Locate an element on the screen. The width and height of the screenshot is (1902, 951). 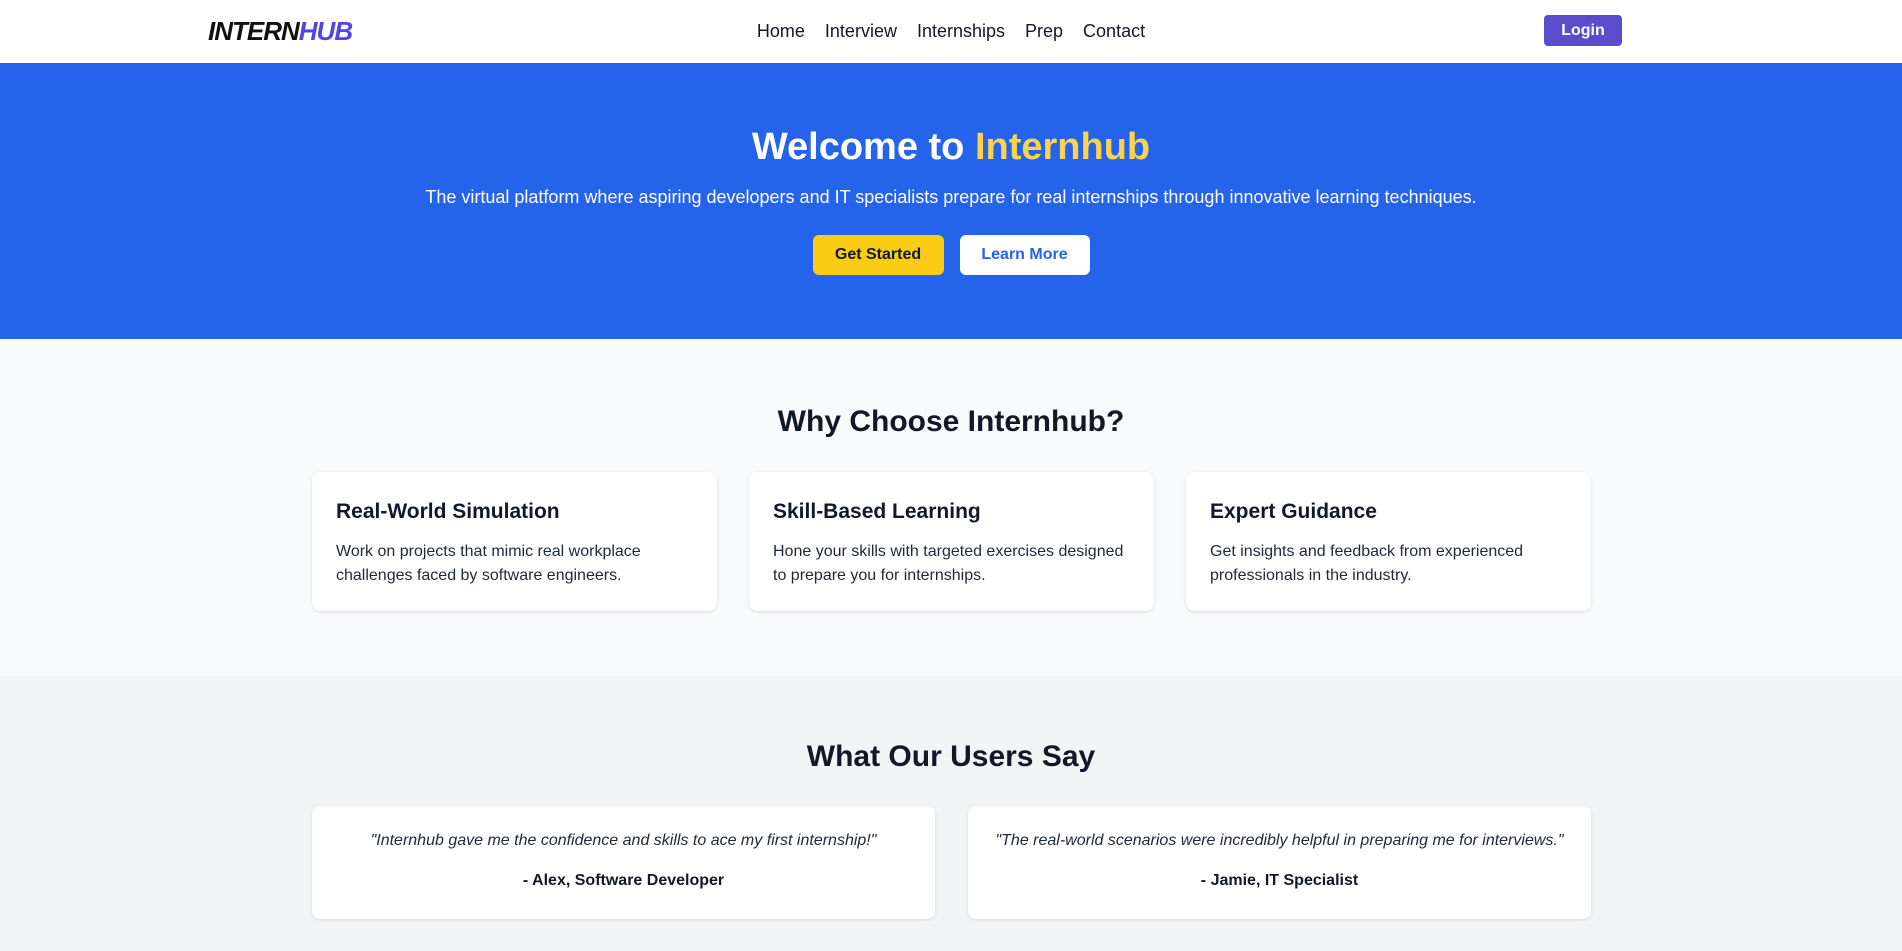
feature-card-title: Real-World Simulation is located at coordinates (448, 511).